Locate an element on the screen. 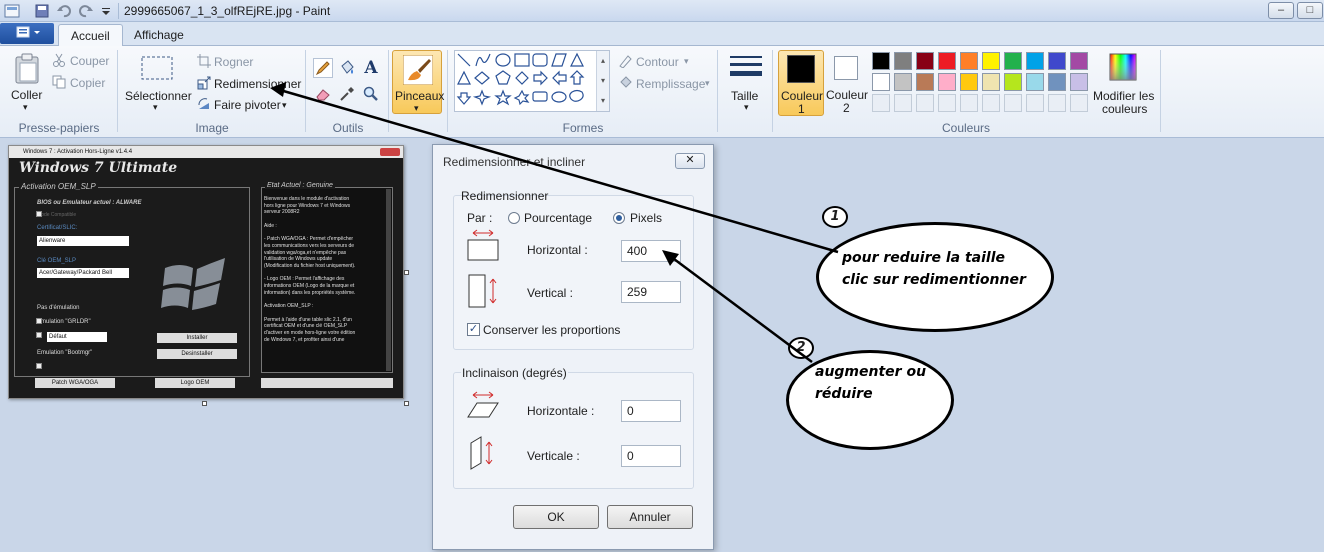 The height and width of the screenshot is (552, 1324). edit-colors-icon is located at coordinates (1123, 67).